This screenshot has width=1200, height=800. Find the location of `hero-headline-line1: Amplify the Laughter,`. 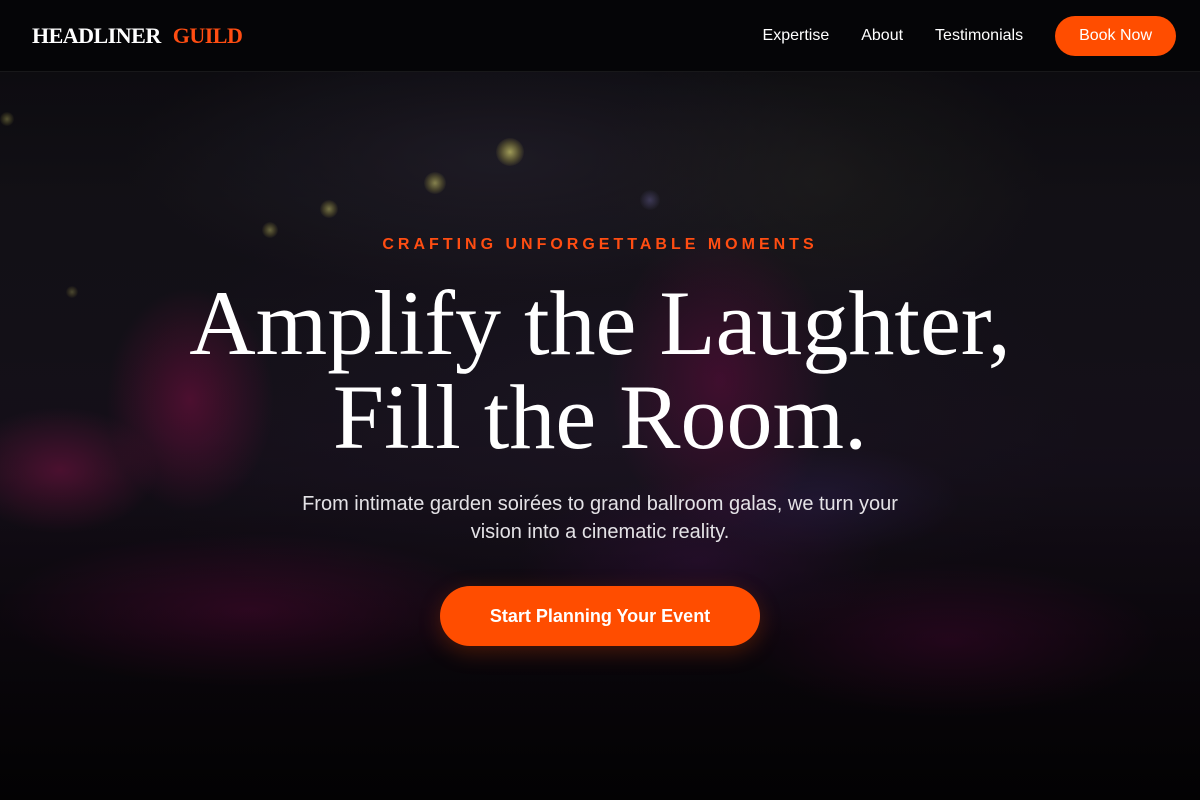

hero-headline-line1: Amplify the Laughter, is located at coordinates (600, 323).